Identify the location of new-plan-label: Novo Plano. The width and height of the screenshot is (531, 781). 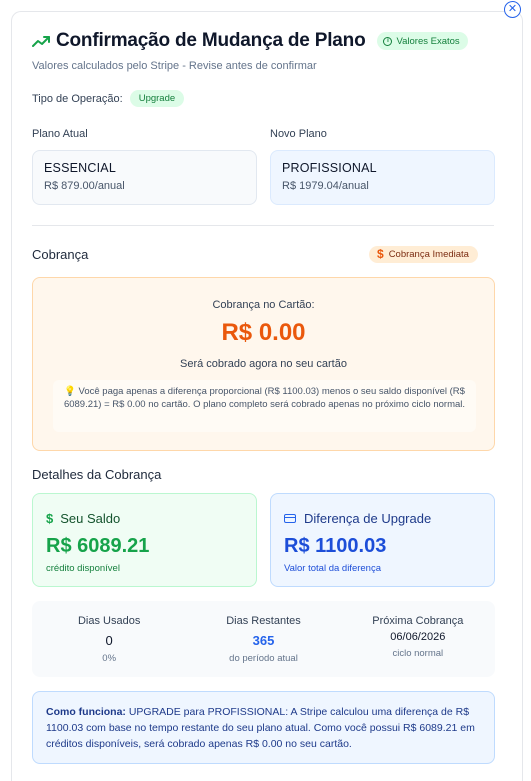
(298, 134).